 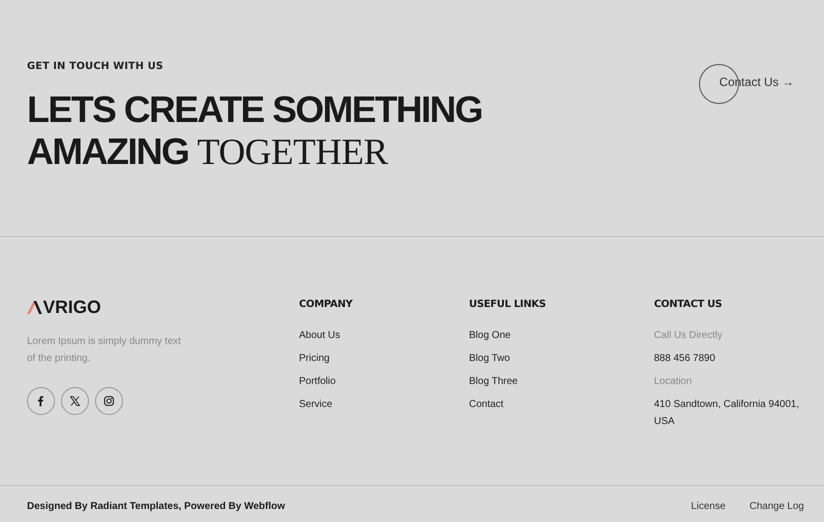 I want to click on brand-logo: VRIGO, so click(x=72, y=307).